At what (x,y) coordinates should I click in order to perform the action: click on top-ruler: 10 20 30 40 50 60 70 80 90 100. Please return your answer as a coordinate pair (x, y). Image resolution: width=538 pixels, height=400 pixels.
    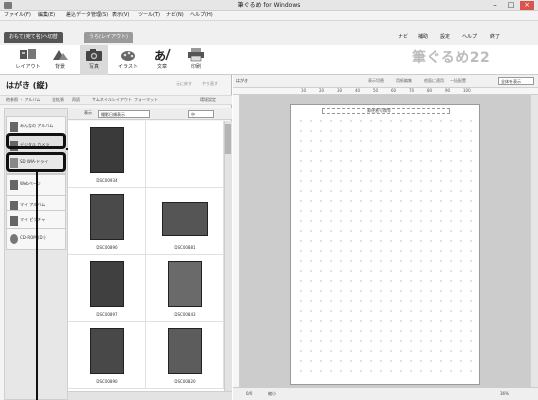
    Looking at the image, I should click on (385, 91).